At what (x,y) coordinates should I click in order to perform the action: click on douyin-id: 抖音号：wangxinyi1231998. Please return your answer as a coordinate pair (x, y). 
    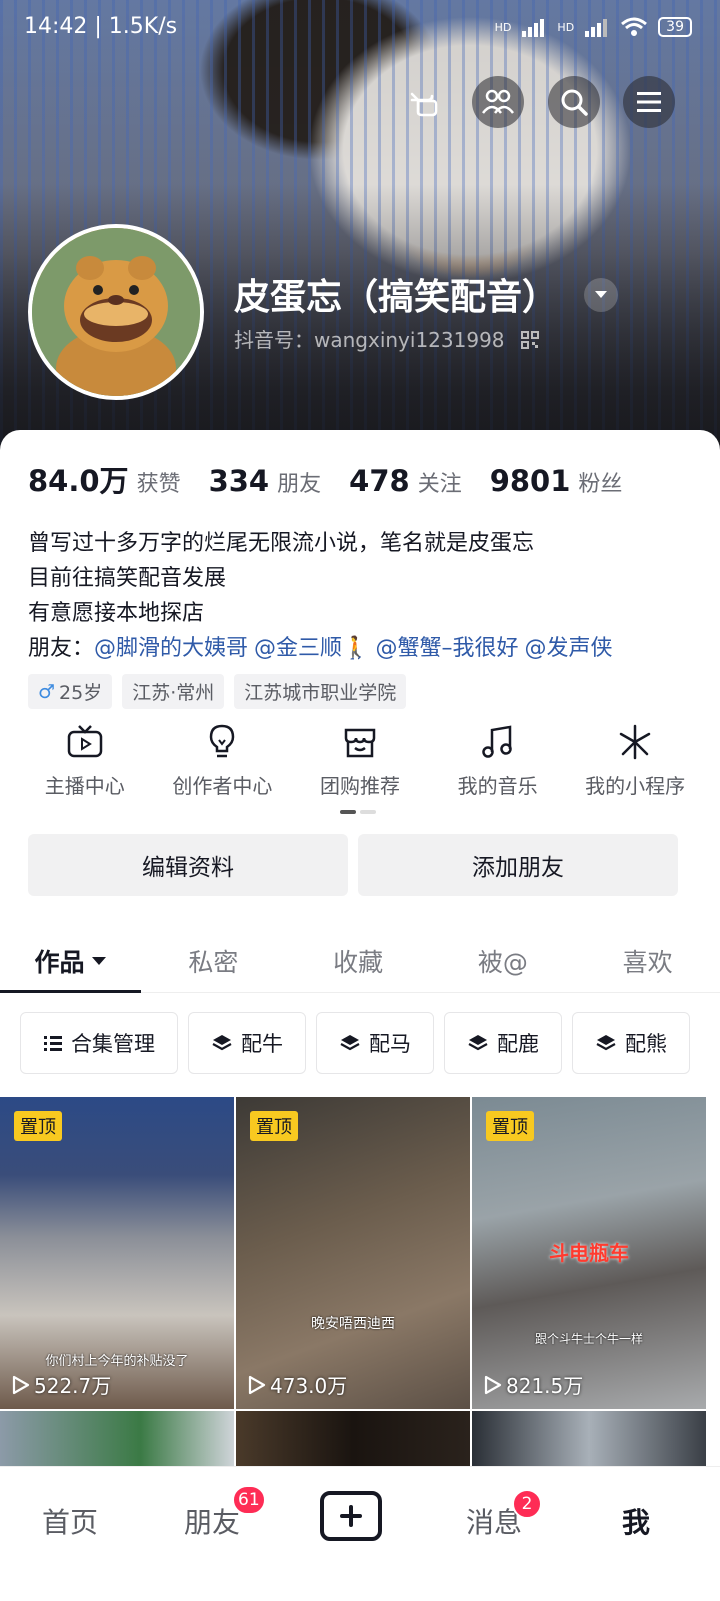
    Looking at the image, I should click on (386, 338).